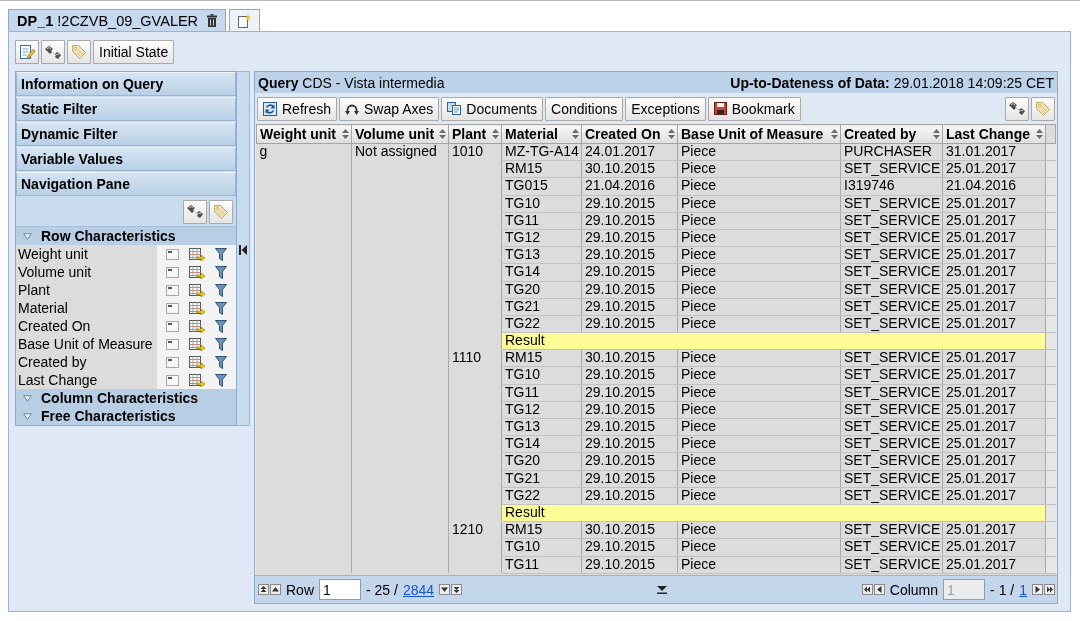 The height and width of the screenshot is (621, 1080). Describe the element at coordinates (126, 134) in the screenshot. I see `sidebar-section: Dynamic Filter` at that location.